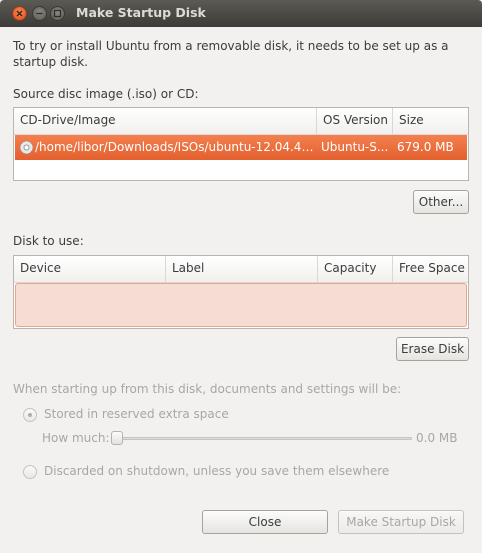 The height and width of the screenshot is (553, 482). What do you see at coordinates (165, 121) in the screenshot?
I see `column-header-cd-drive: CD-Drive/Image` at bounding box center [165, 121].